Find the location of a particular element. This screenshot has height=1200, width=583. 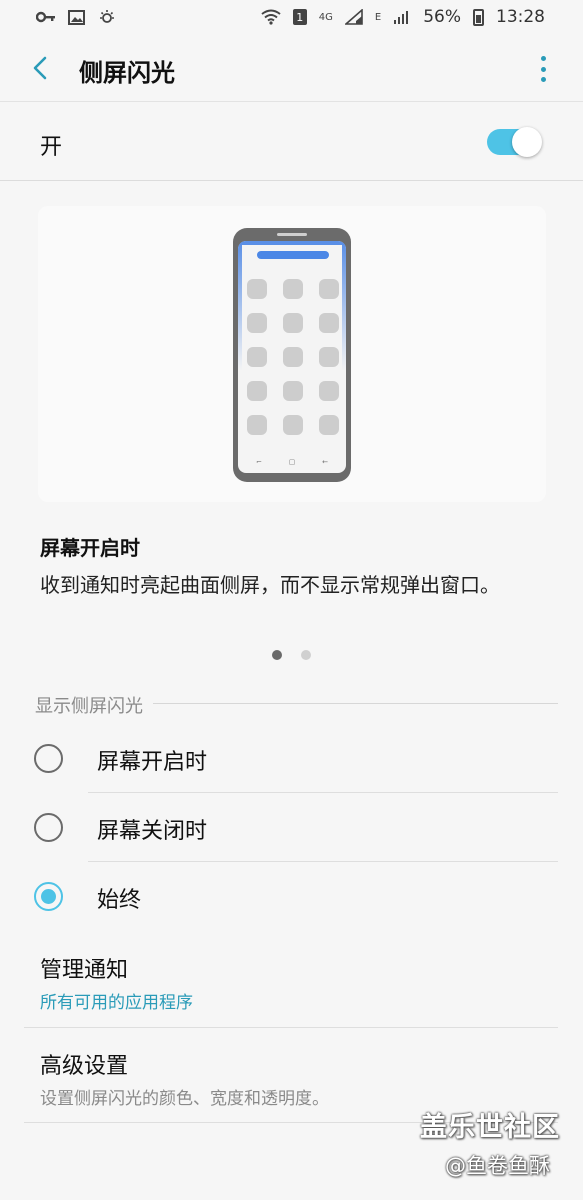

list-item-manage-notifications: 管理通知 所有可用的应用程序 is located at coordinates (291, 982).